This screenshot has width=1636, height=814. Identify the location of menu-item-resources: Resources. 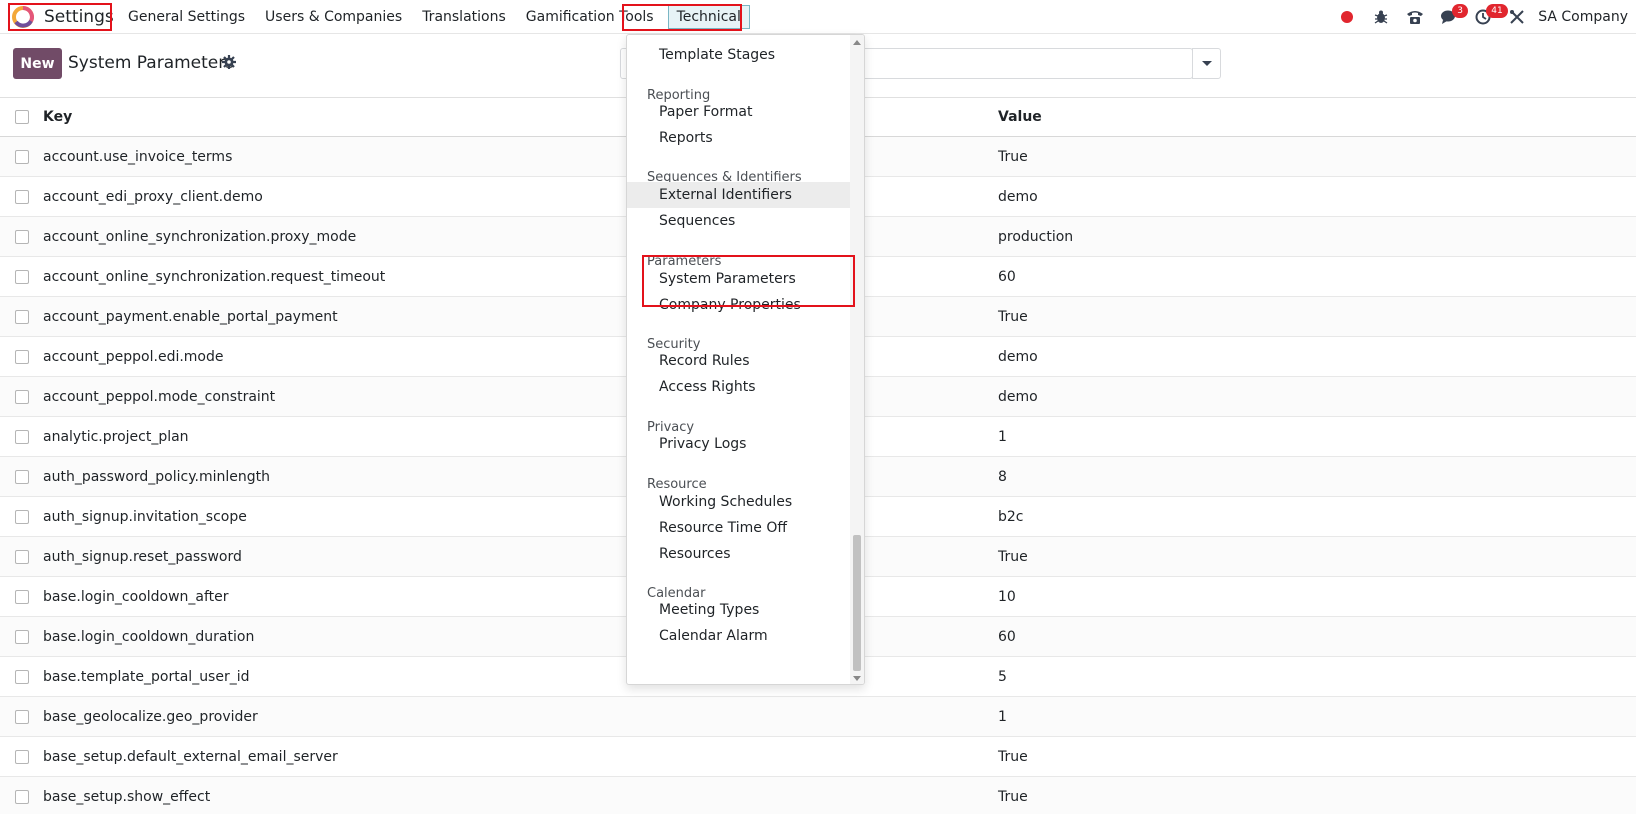
(739, 554).